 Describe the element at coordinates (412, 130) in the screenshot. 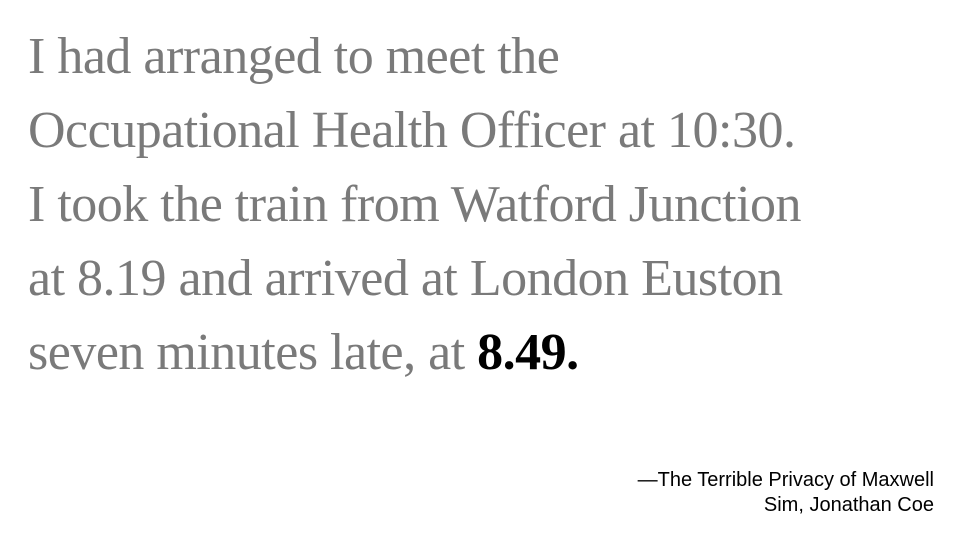

I see `quote-line: Occupational Health Officer at 10:30.` at that location.